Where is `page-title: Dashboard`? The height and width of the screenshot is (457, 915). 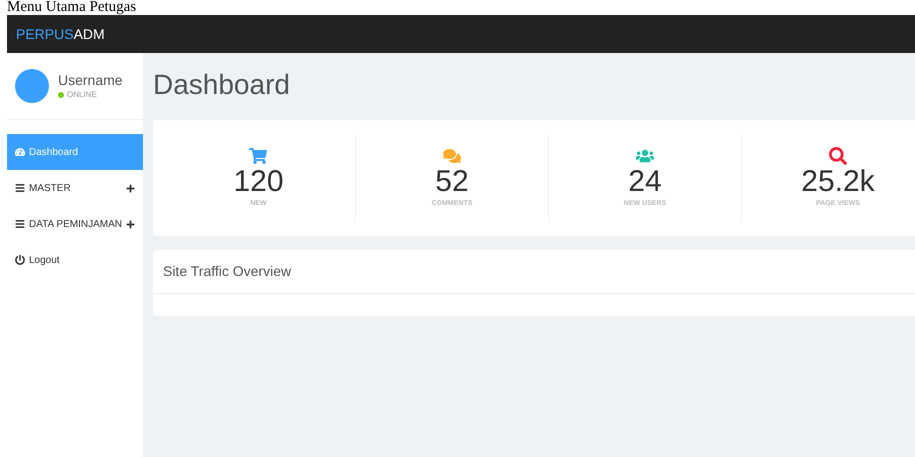
page-title: Dashboard is located at coordinates (221, 85).